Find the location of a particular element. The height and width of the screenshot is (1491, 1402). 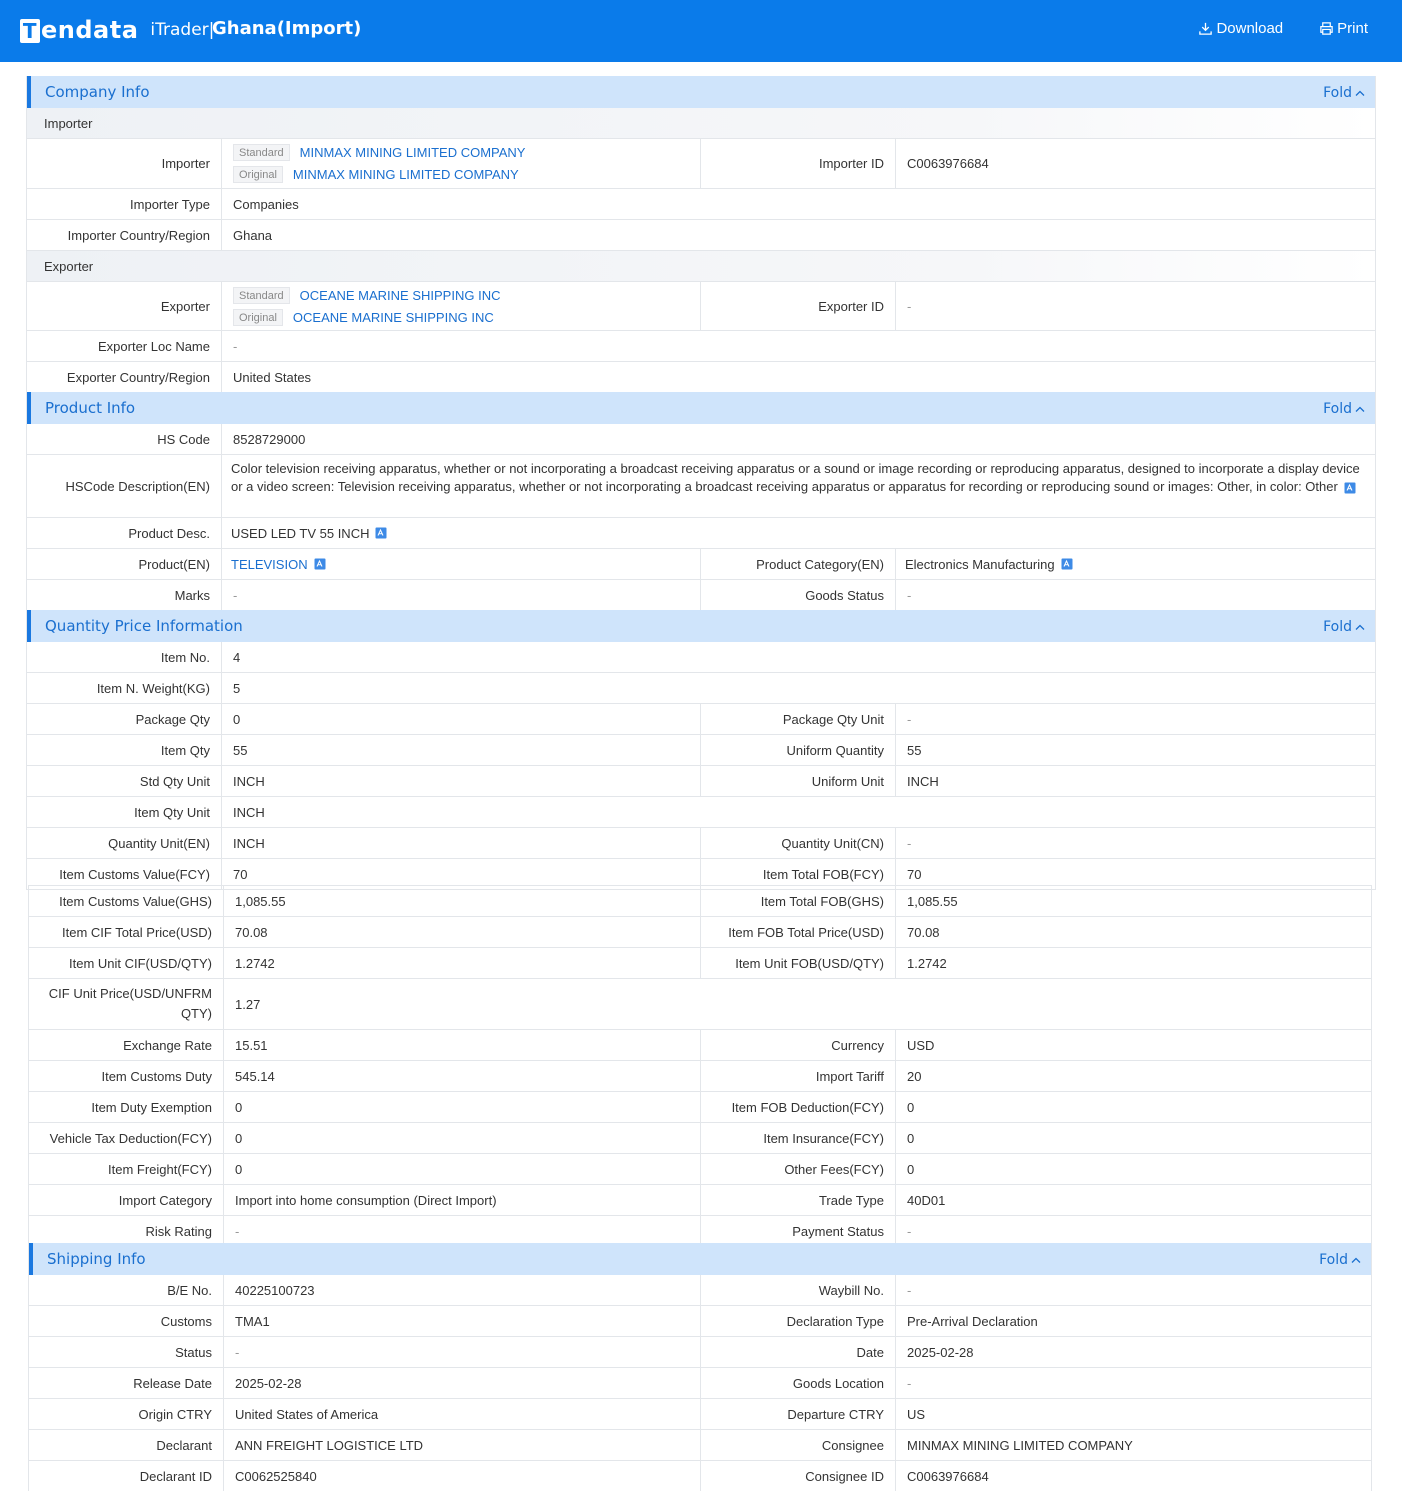

field-label: Import Category is located at coordinates (126, 1200).